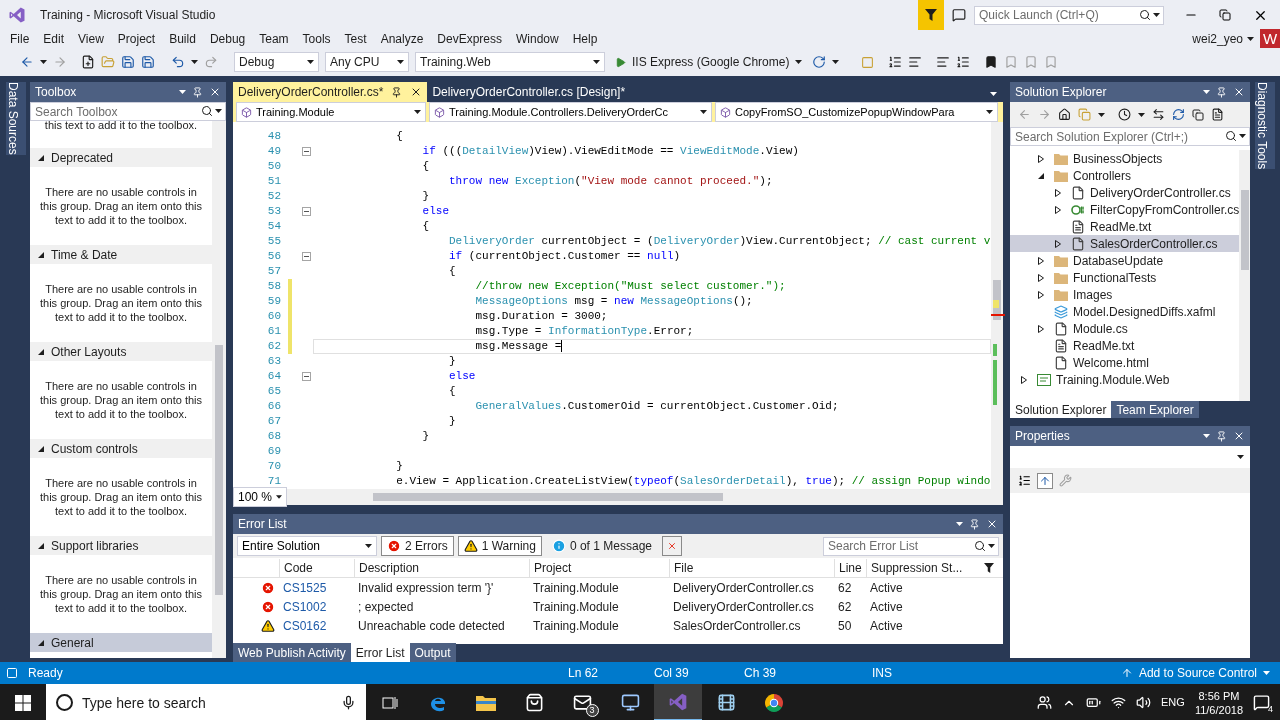 Image resolution: width=1280 pixels, height=720 pixels. What do you see at coordinates (367, 62) in the screenshot?
I see `platform-dropdown: Any CPU` at bounding box center [367, 62].